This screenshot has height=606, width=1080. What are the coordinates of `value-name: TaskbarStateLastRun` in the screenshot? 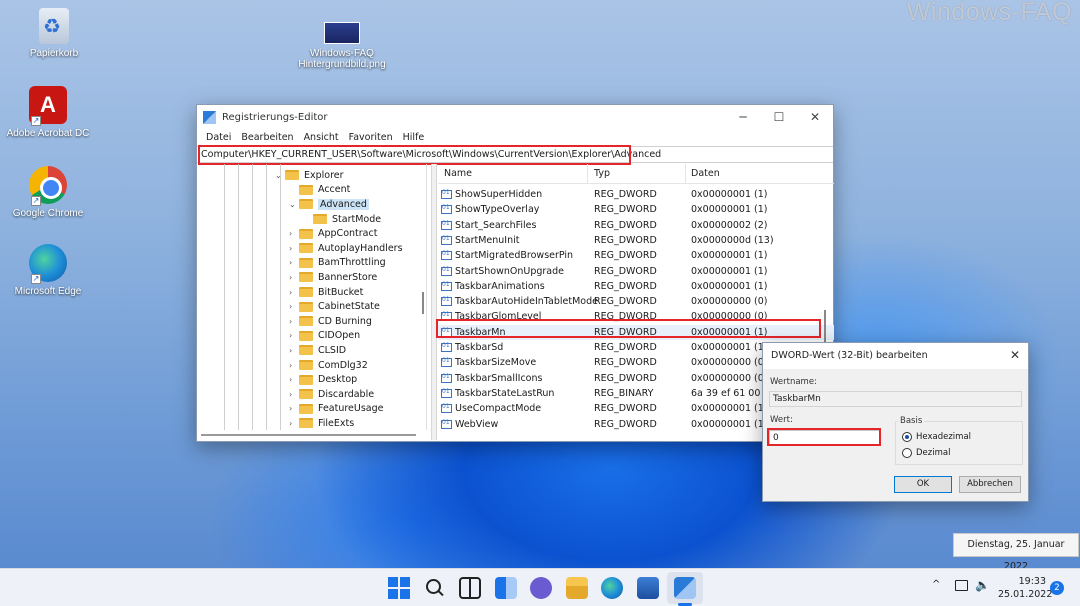 It's located at (505, 393).